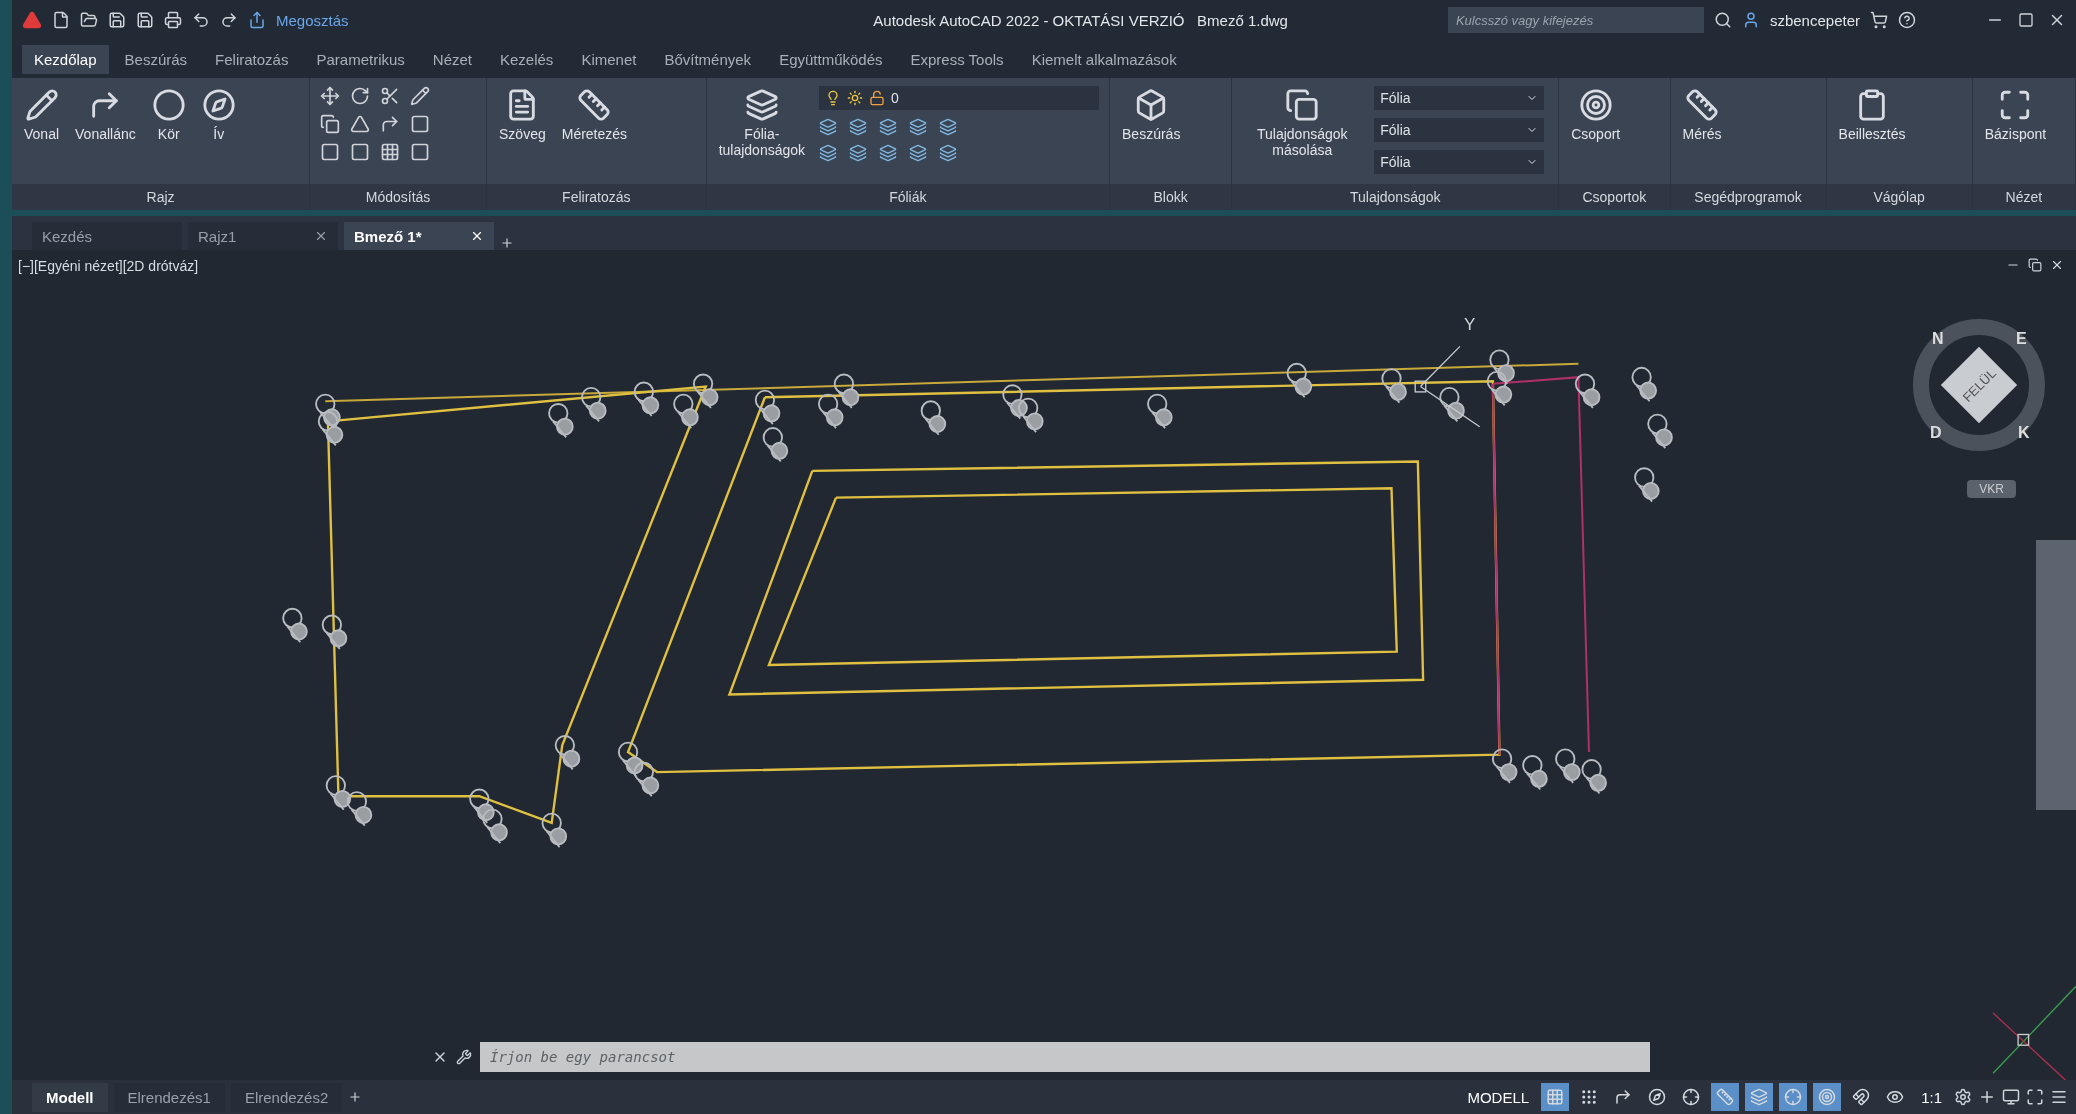  I want to click on panel-title: Csoportok, so click(1614, 197).